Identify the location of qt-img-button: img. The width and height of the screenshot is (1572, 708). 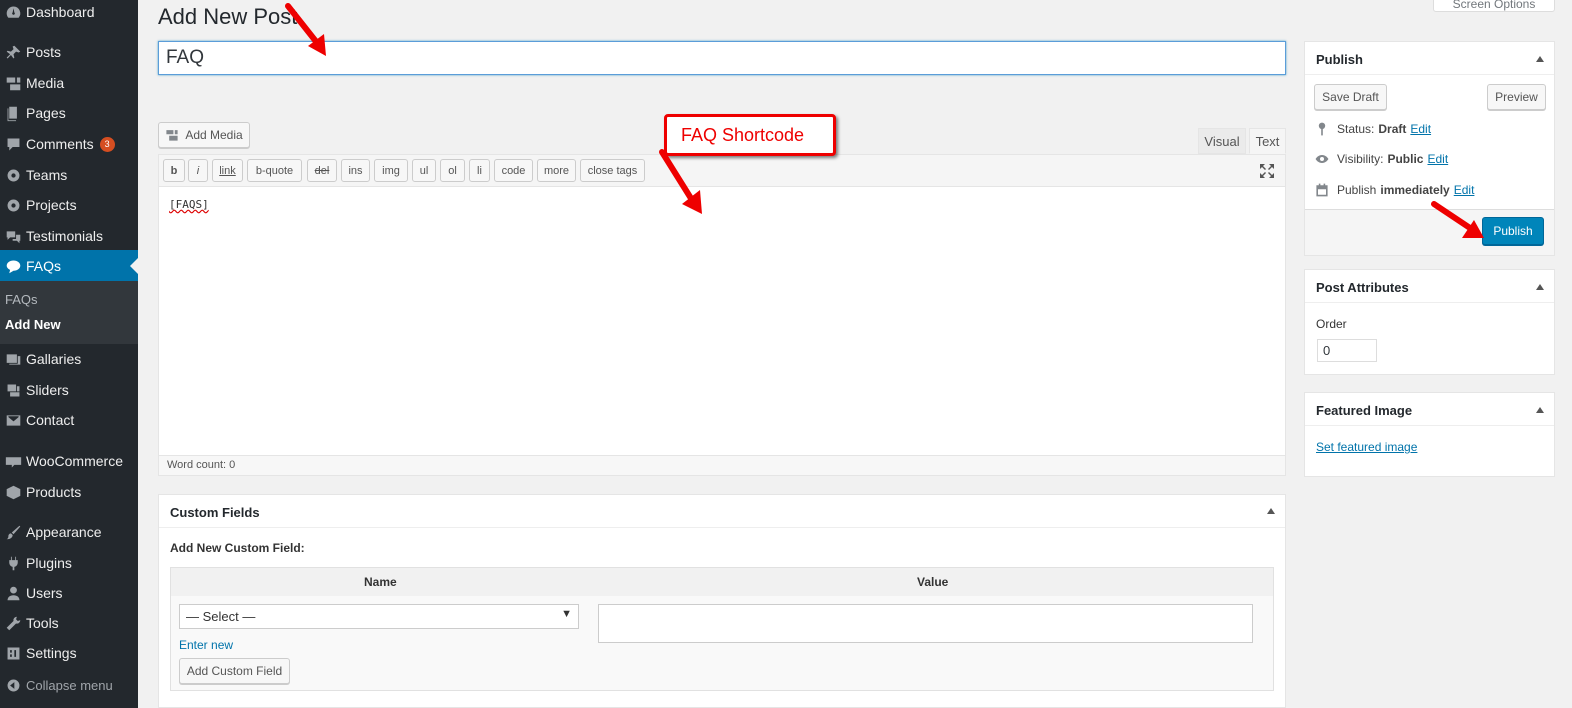
(391, 170).